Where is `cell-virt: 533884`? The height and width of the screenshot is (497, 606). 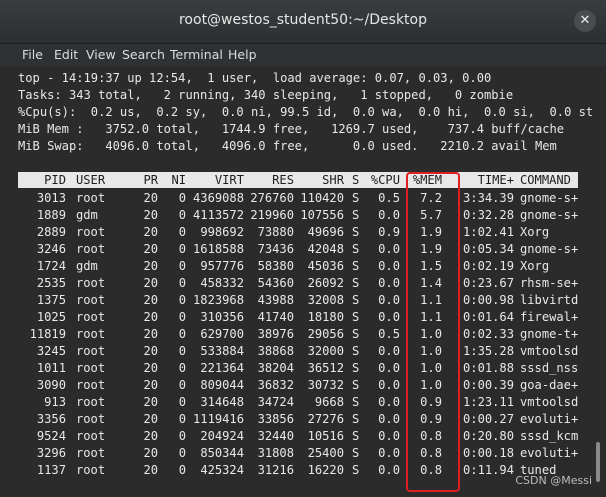
cell-virt: 533884 is located at coordinates (222, 351).